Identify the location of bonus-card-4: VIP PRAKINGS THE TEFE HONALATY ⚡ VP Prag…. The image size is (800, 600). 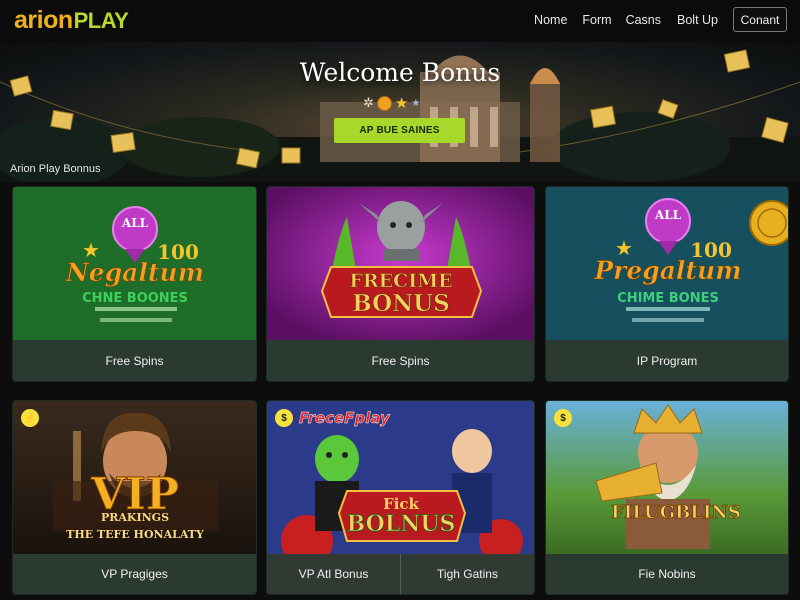
(134, 497).